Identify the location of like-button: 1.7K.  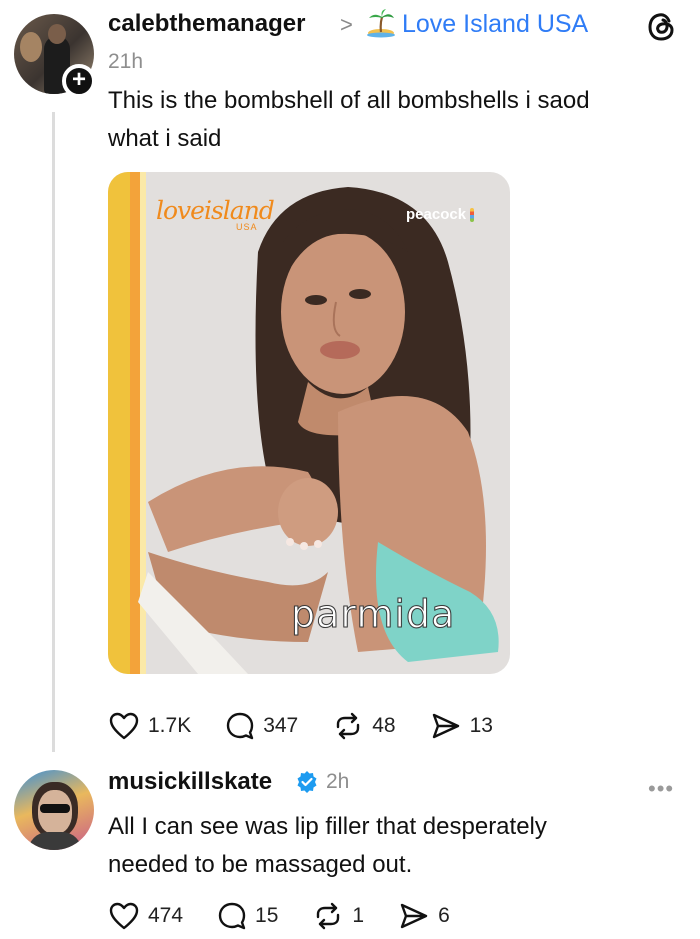
(149, 726).